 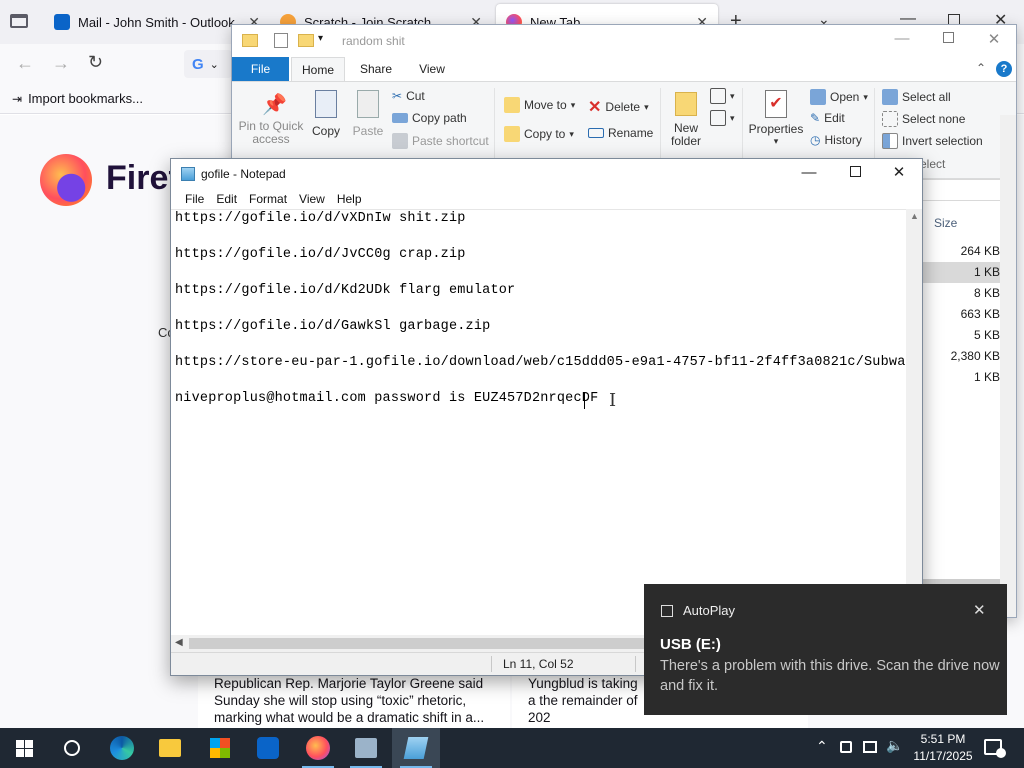 What do you see at coordinates (948, 38) in the screenshot?
I see `explorer-maximize-icon` at bounding box center [948, 38].